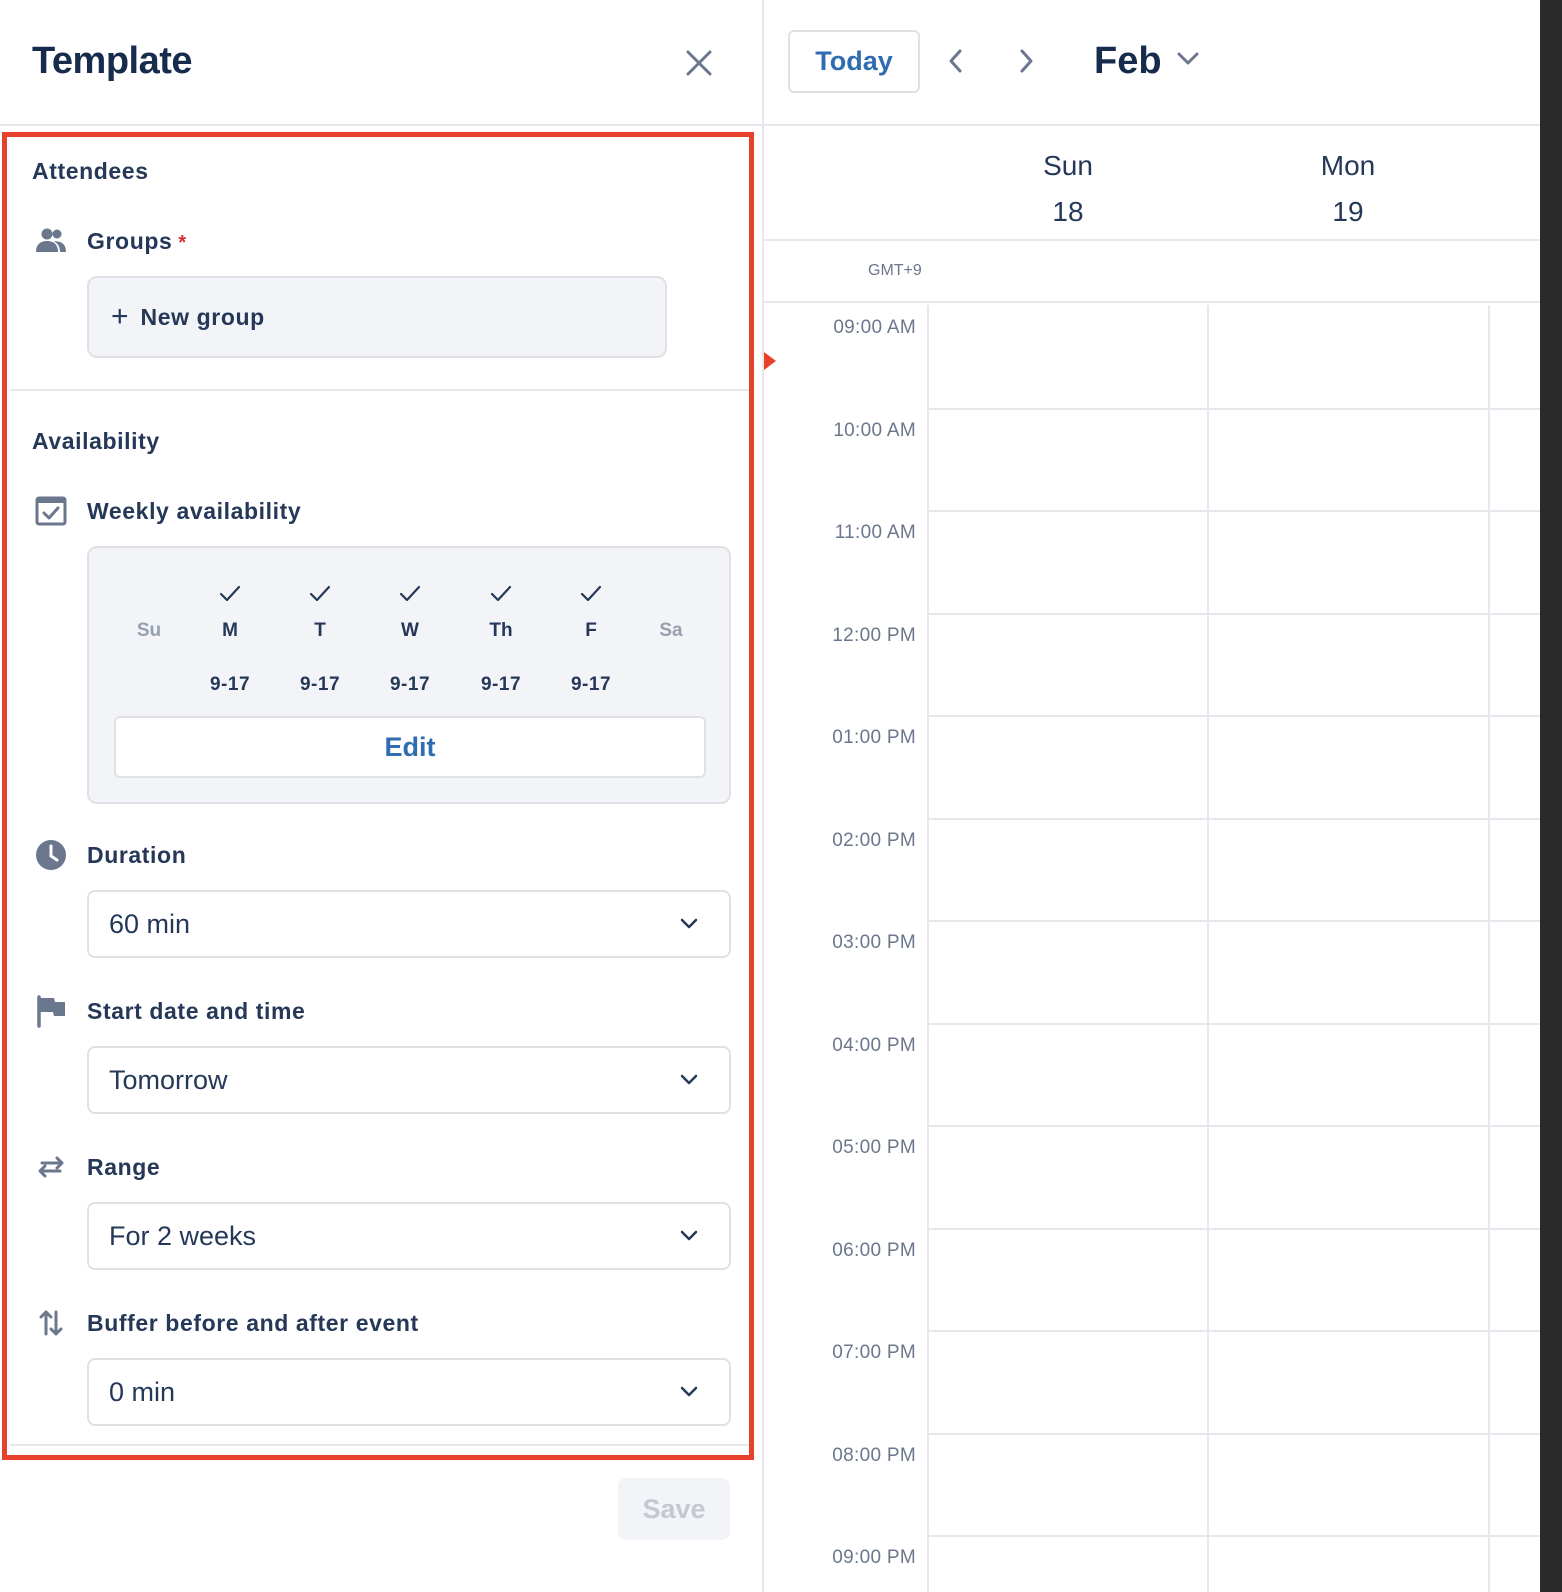 The image size is (1562, 1592). Describe the element at coordinates (874, 327) in the screenshot. I see `hour-label: 09:00 AM` at that location.